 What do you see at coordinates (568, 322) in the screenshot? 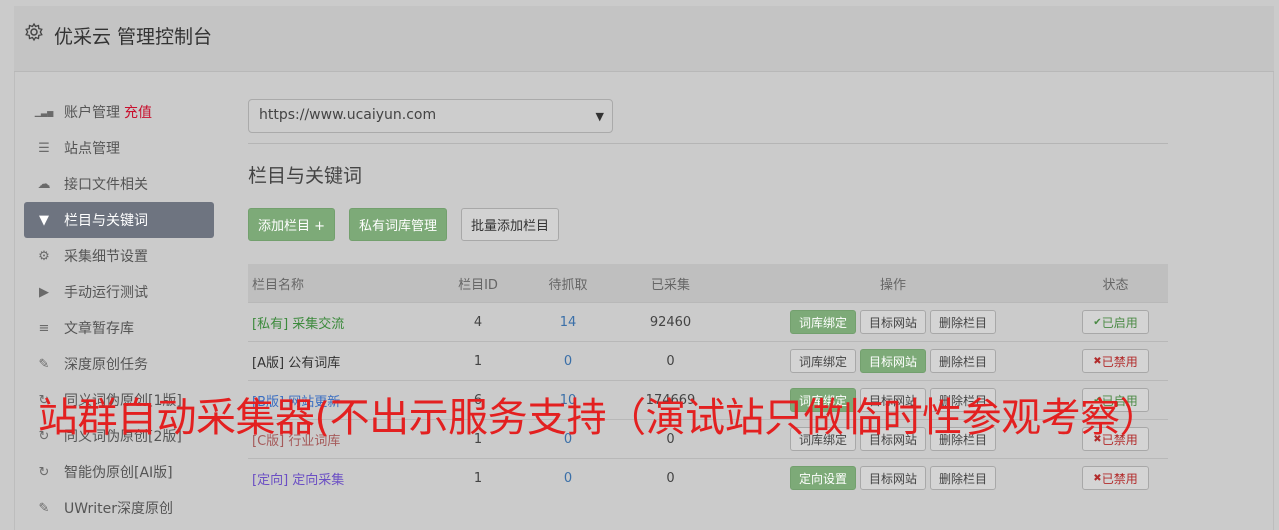
I see `row-wait: 14` at bounding box center [568, 322].